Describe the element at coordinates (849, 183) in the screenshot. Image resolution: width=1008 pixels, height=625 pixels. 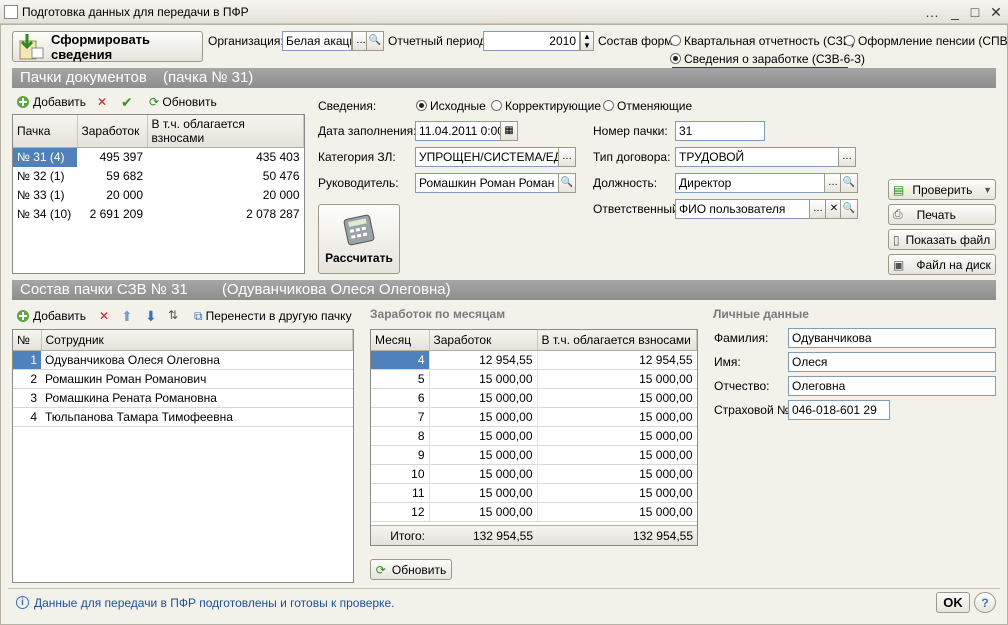
I see `position-search-icon: 🔍` at that location.